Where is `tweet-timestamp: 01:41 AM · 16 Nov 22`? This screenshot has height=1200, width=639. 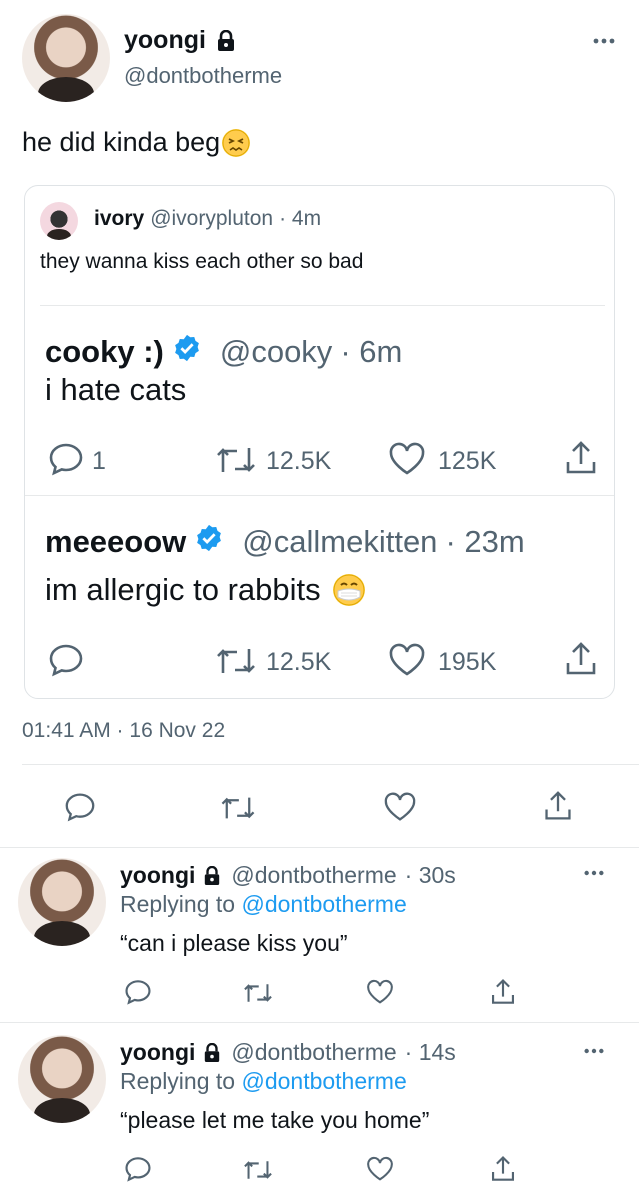
tweet-timestamp: 01:41 AM · 16 Nov 22 is located at coordinates (123, 731).